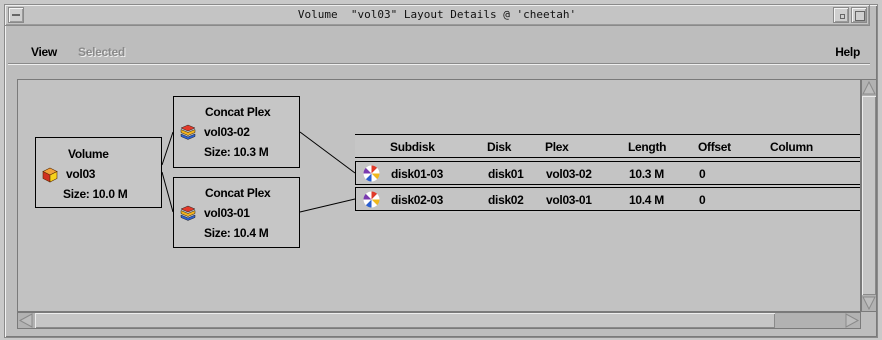 This screenshot has height=340, width=882. What do you see at coordinates (859, 15) in the screenshot?
I see `maximize-button` at bounding box center [859, 15].